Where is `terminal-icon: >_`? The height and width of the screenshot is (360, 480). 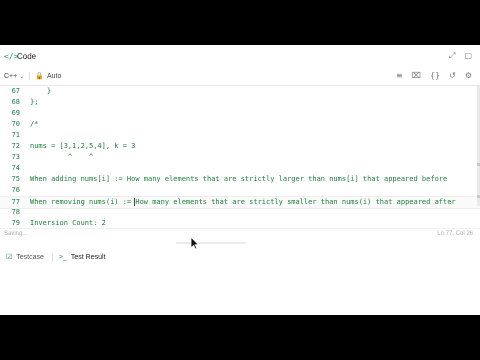
terminal-icon: >_ is located at coordinates (62, 257).